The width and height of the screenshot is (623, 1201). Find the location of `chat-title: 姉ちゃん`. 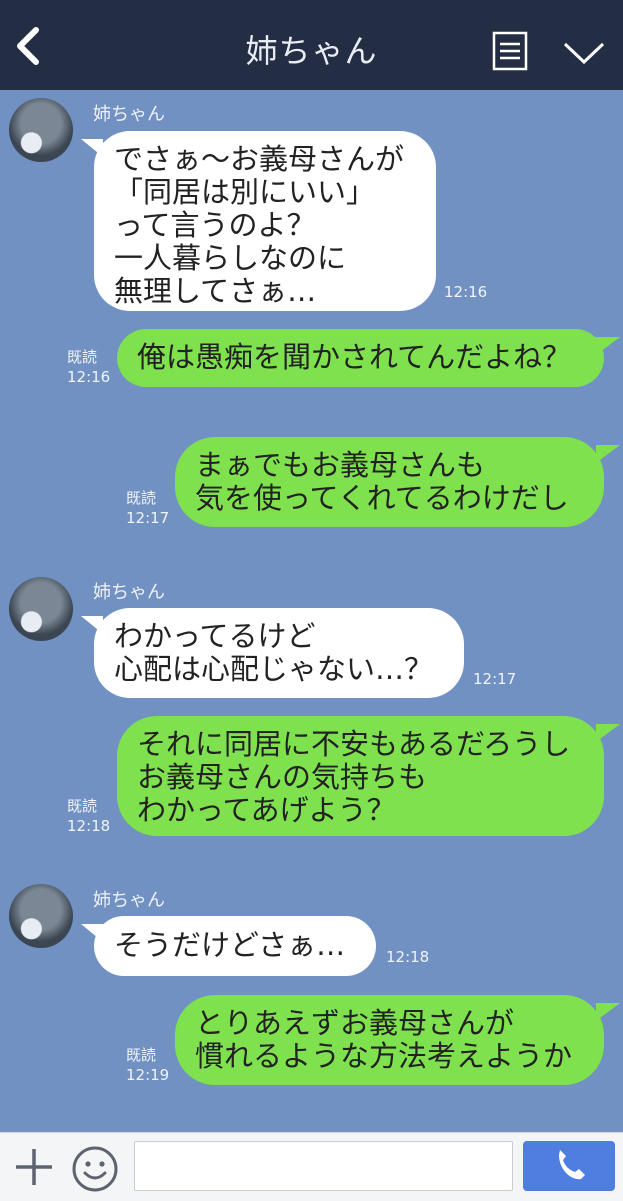

chat-title: 姉ちゃん is located at coordinates (311, 51).